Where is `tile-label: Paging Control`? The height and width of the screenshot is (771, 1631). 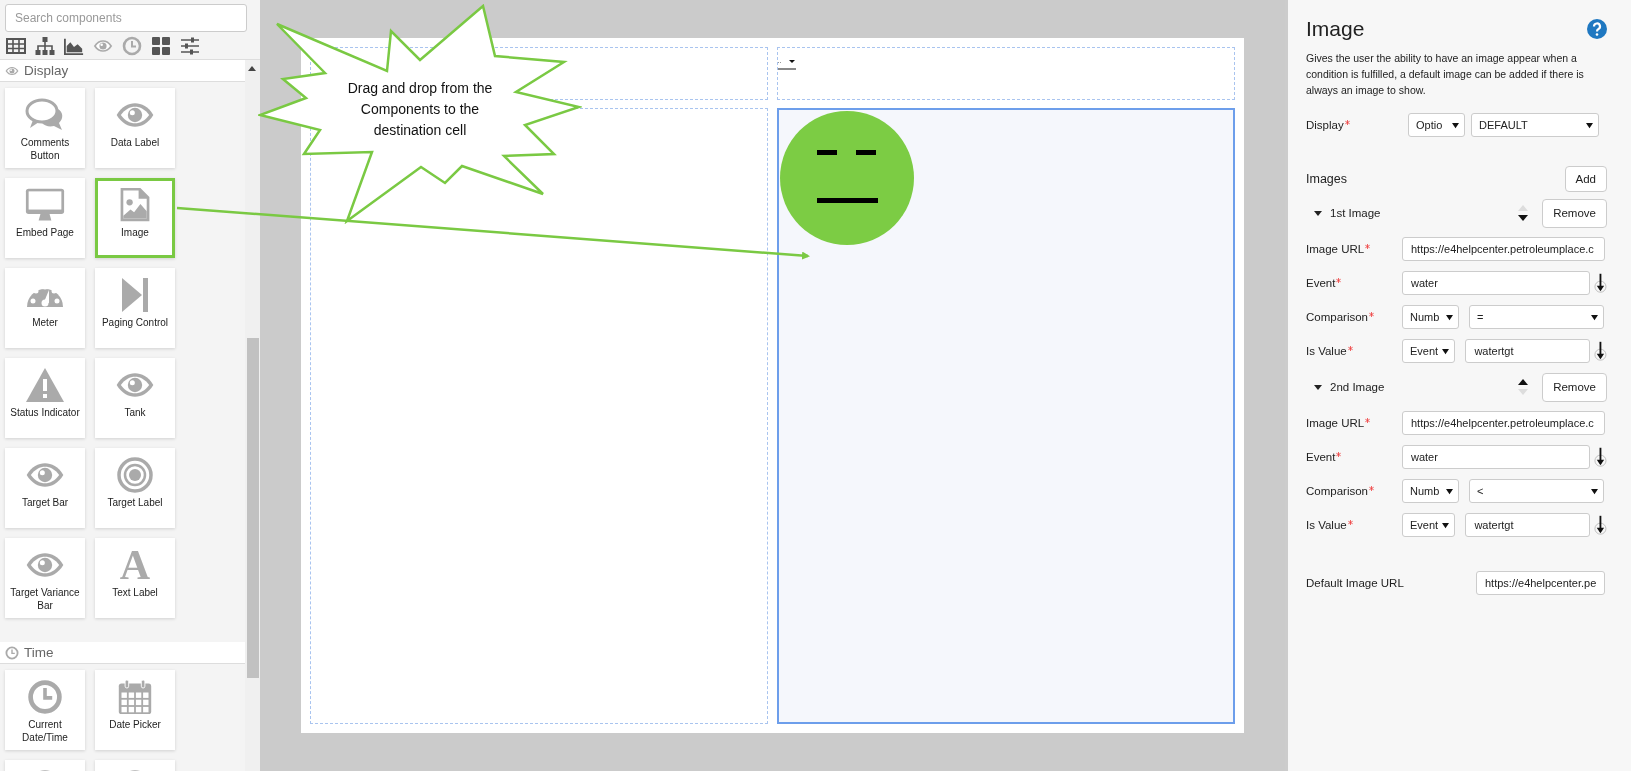 tile-label: Paging Control is located at coordinates (135, 323).